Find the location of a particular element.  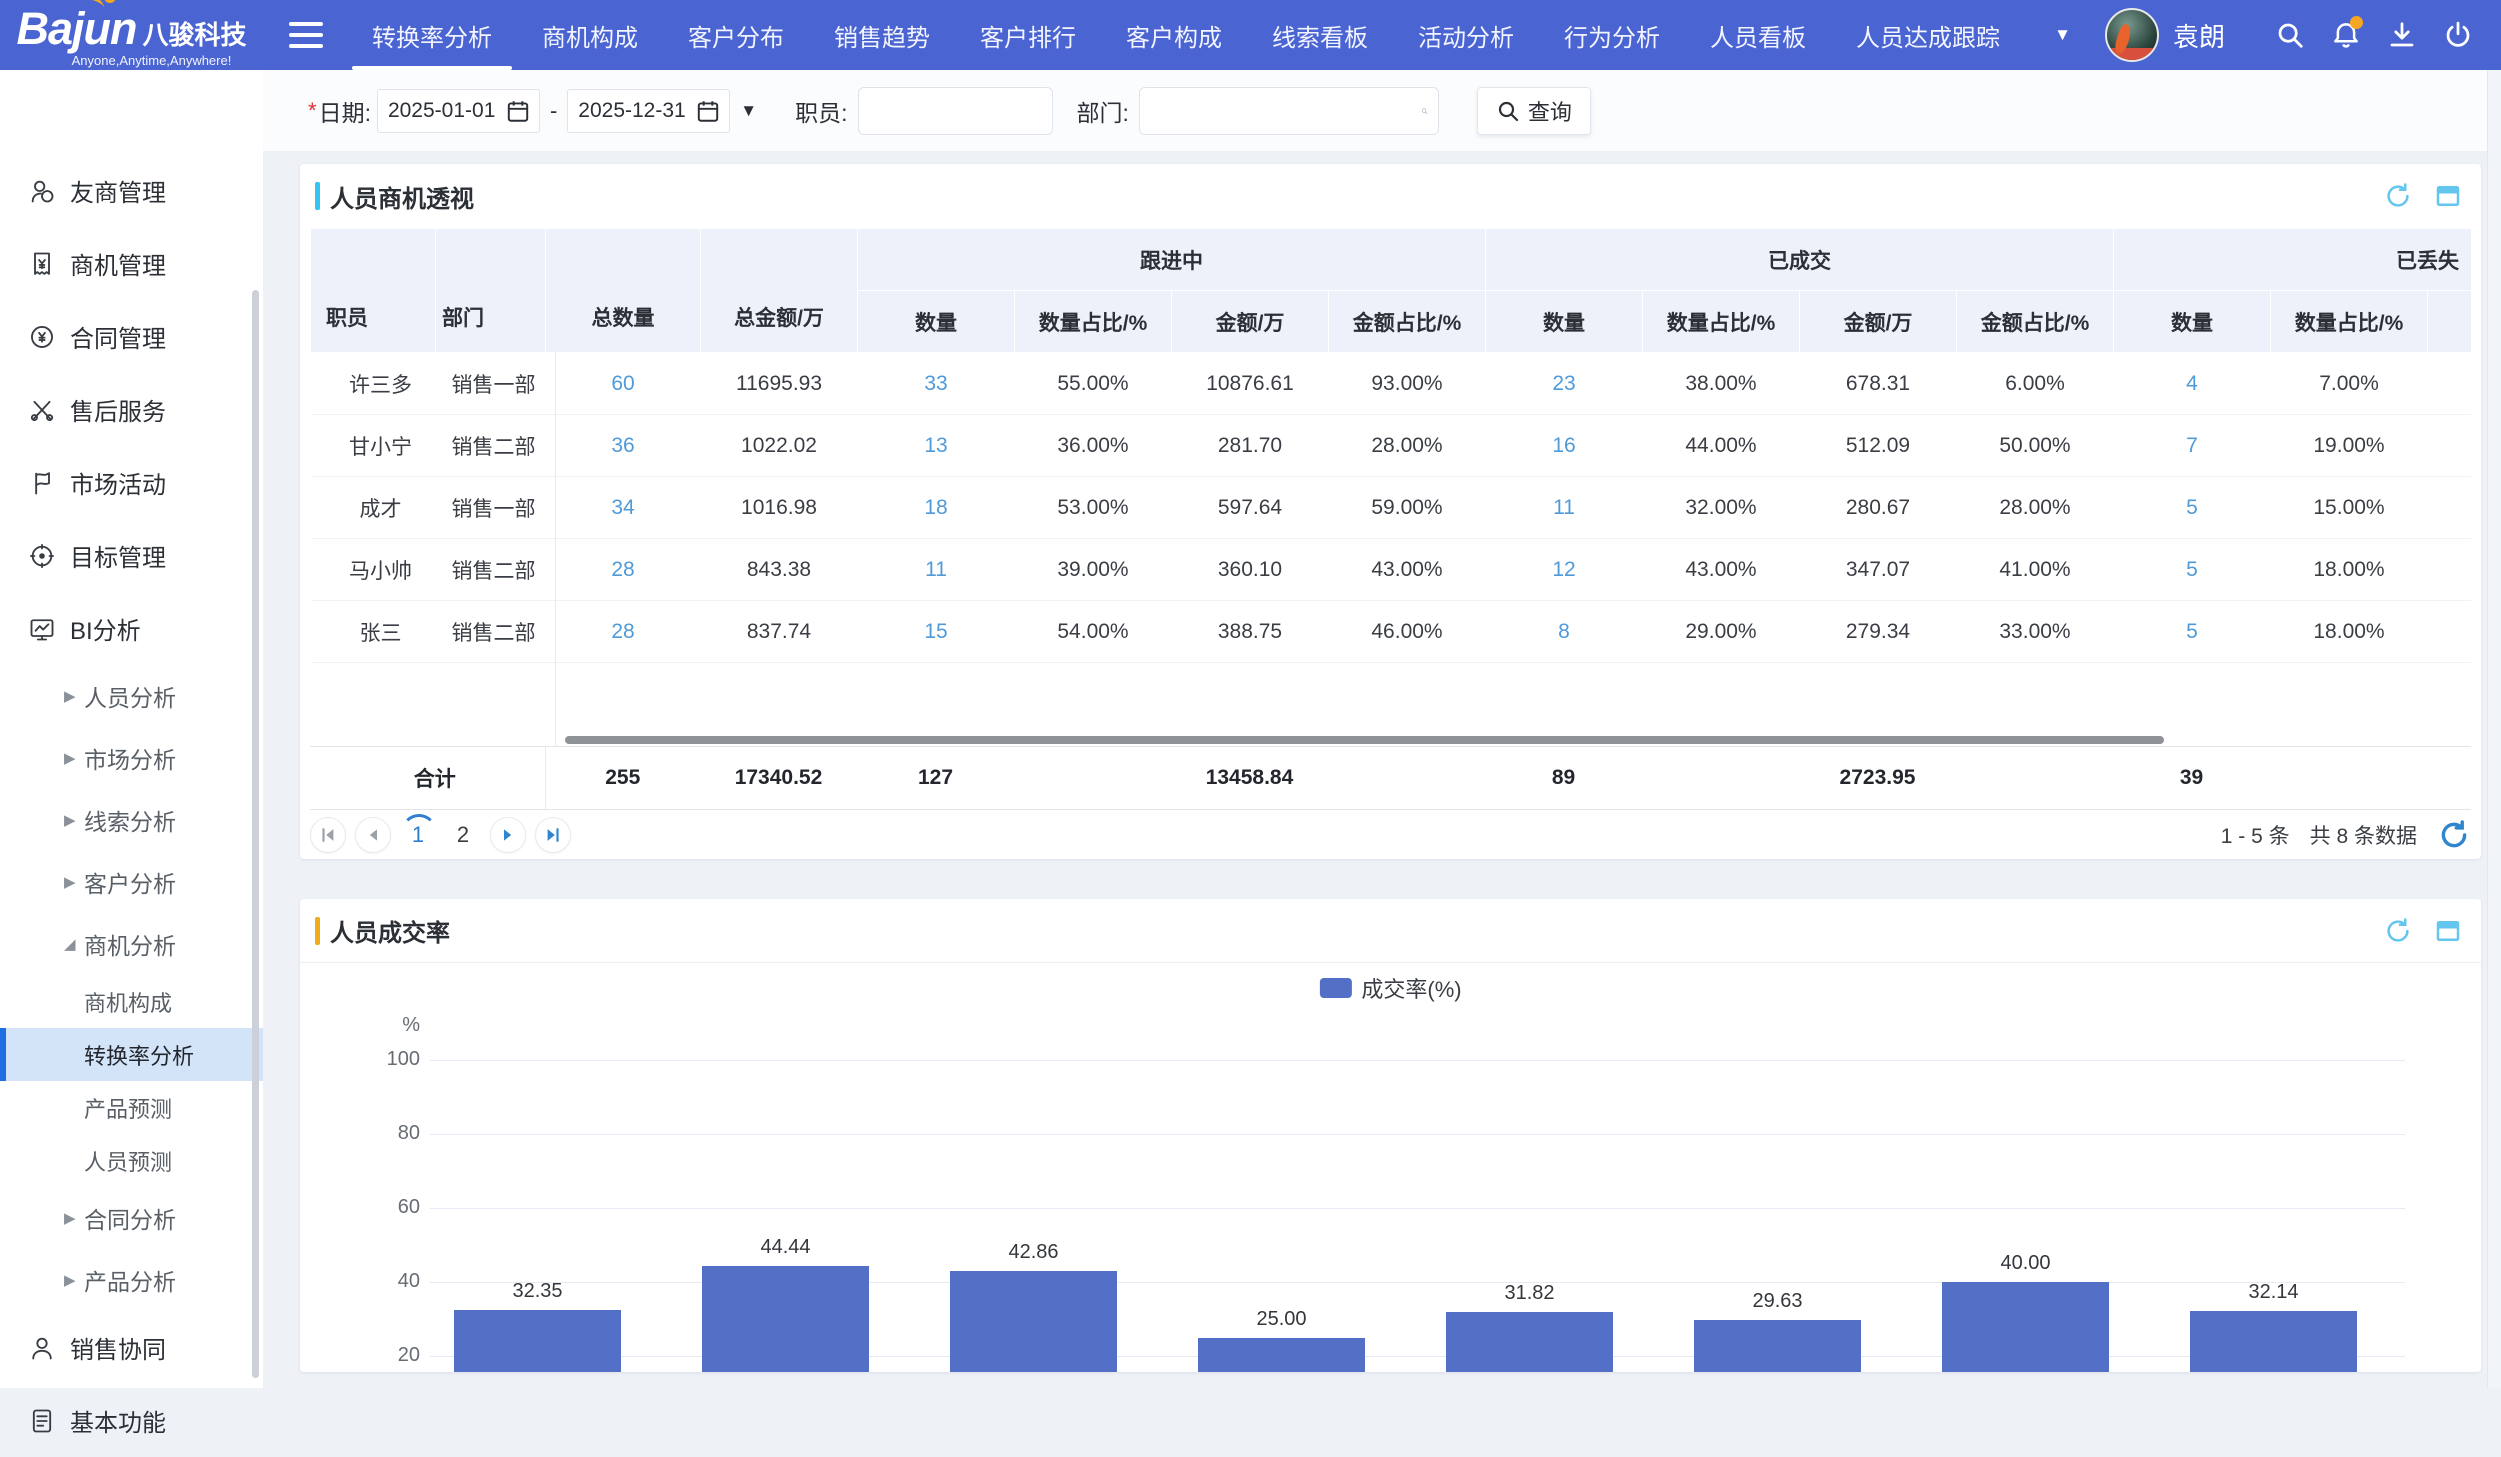

gridline is located at coordinates (1417, 1208).